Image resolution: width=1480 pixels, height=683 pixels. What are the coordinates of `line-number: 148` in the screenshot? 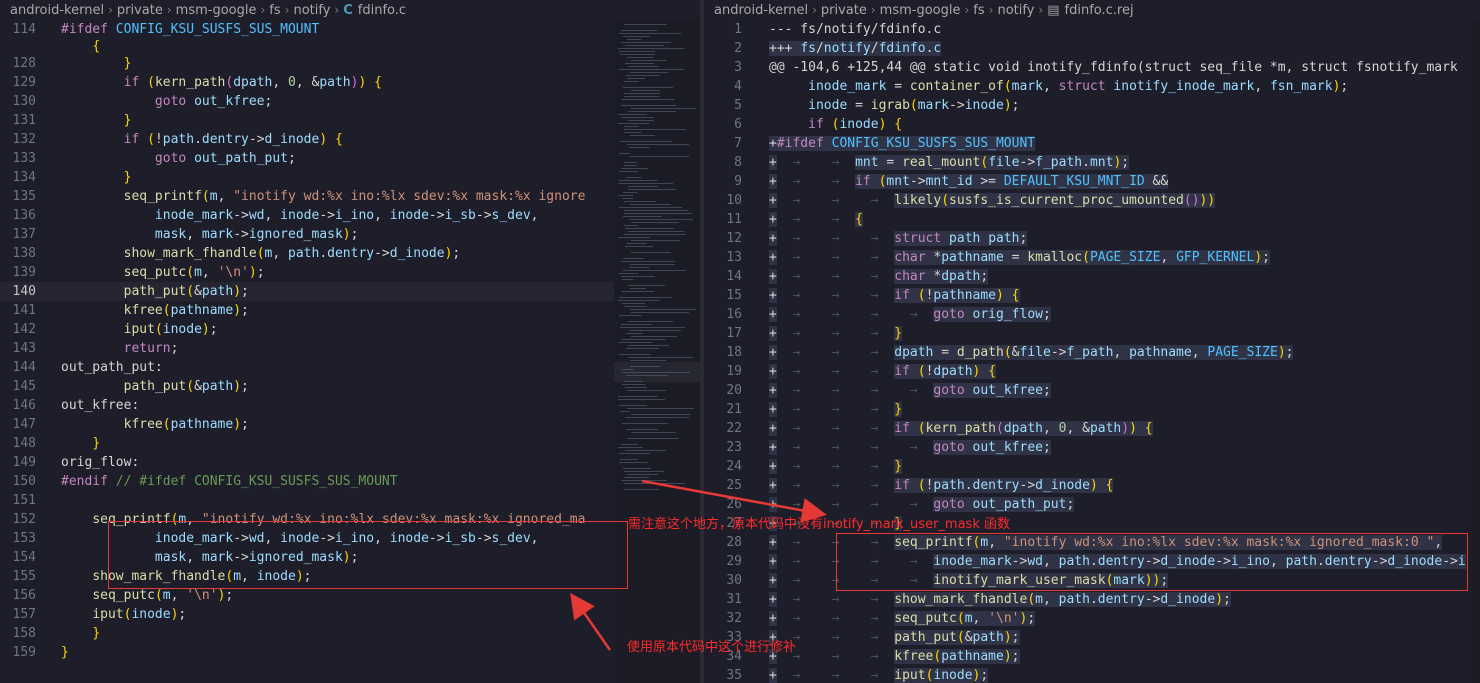 It's located at (24, 443).